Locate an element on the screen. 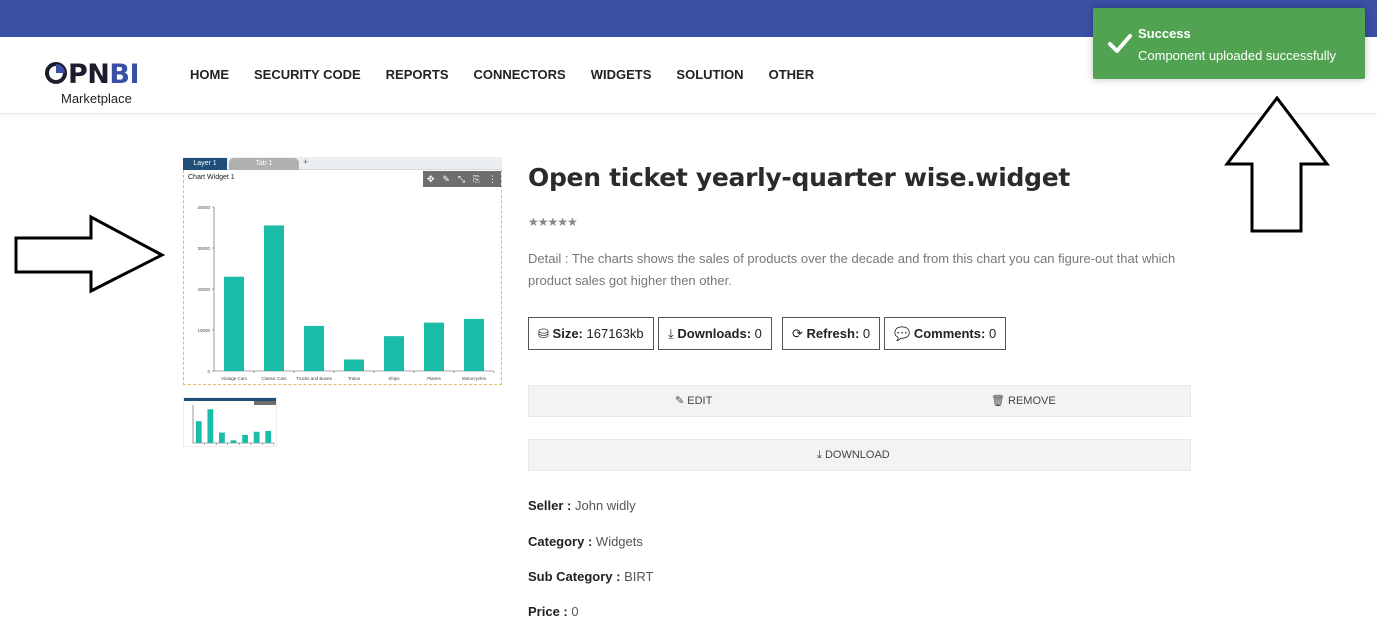 The height and width of the screenshot is (640, 1377). widget-toolbar: ✥ ✎ ⤡ ⎘ ⋮ is located at coordinates (462, 179).